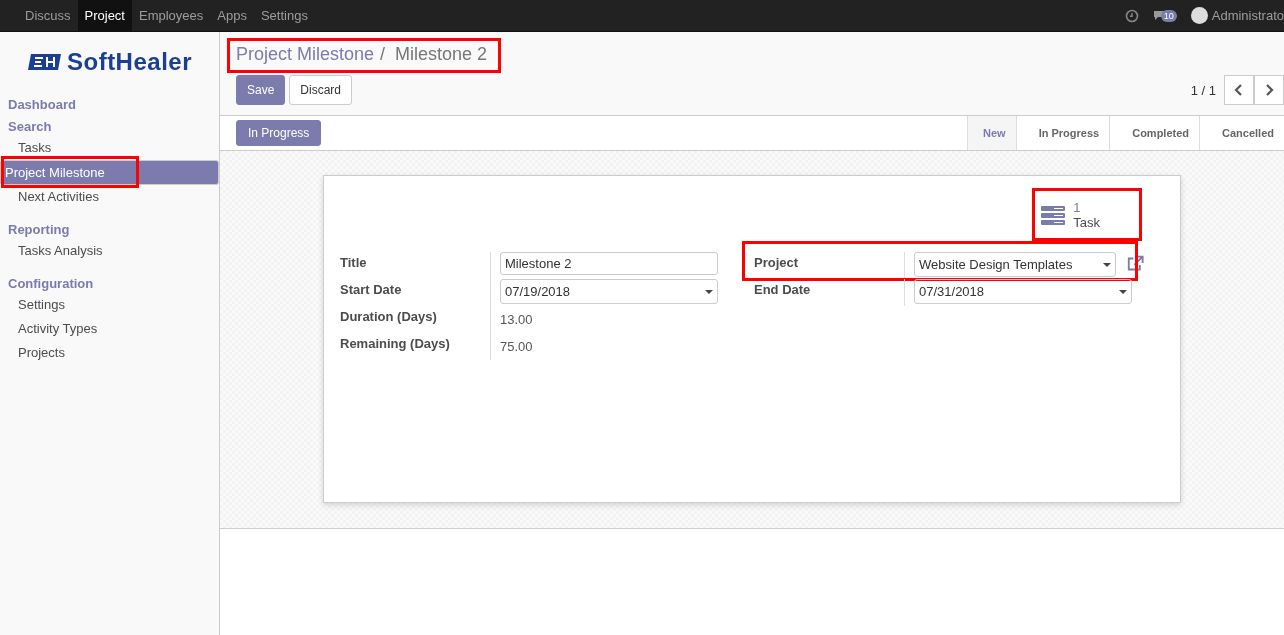 This screenshot has height=635, width=1284. I want to click on chevron-right-icon, so click(1269, 90).